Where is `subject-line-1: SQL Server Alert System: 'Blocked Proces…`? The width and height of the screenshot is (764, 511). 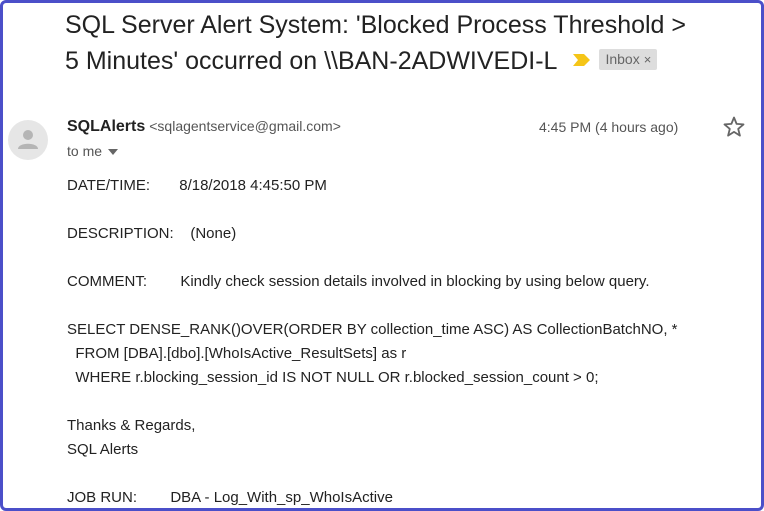
subject-line-1: SQL Server Alert System: 'Blocked Proces… is located at coordinates (376, 25).